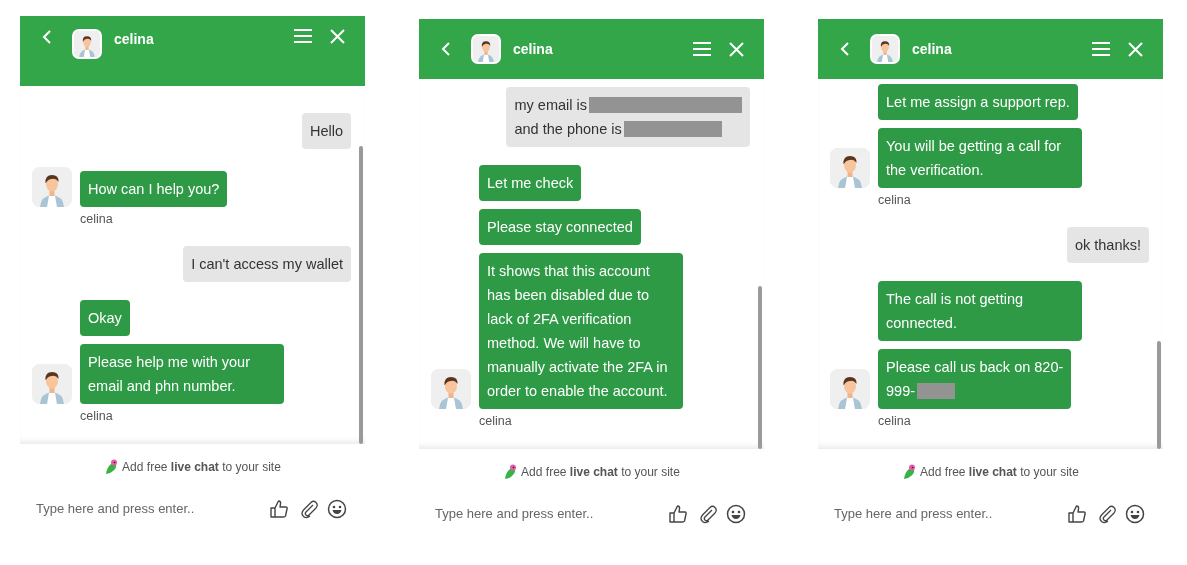 Image resolution: width=1187 pixels, height=565 pixels. I want to click on message-text: Please stay connected, so click(560, 227).